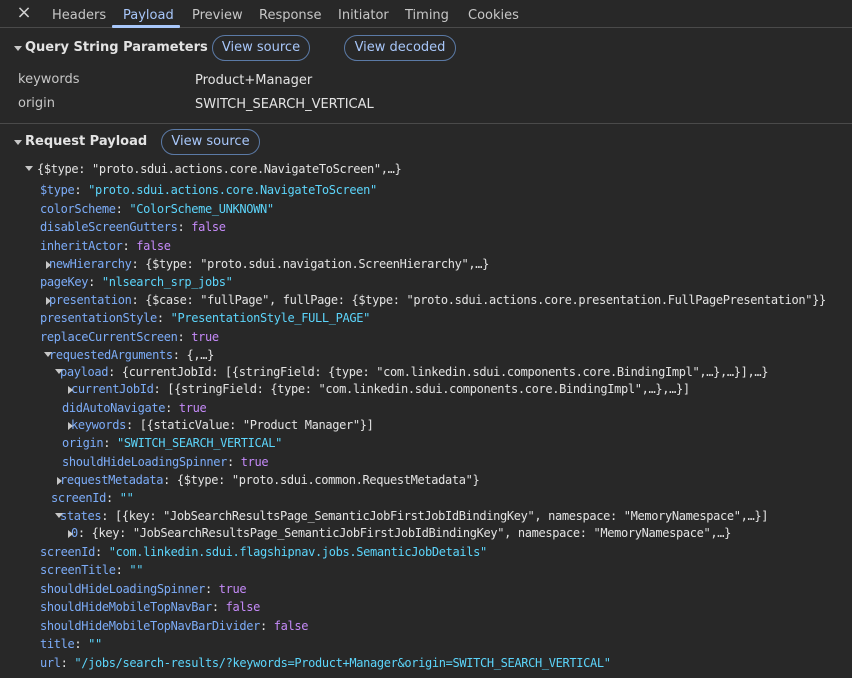  What do you see at coordinates (167, 282) in the screenshot?
I see `tree-value: "nlsearch_srp_jobs"` at bounding box center [167, 282].